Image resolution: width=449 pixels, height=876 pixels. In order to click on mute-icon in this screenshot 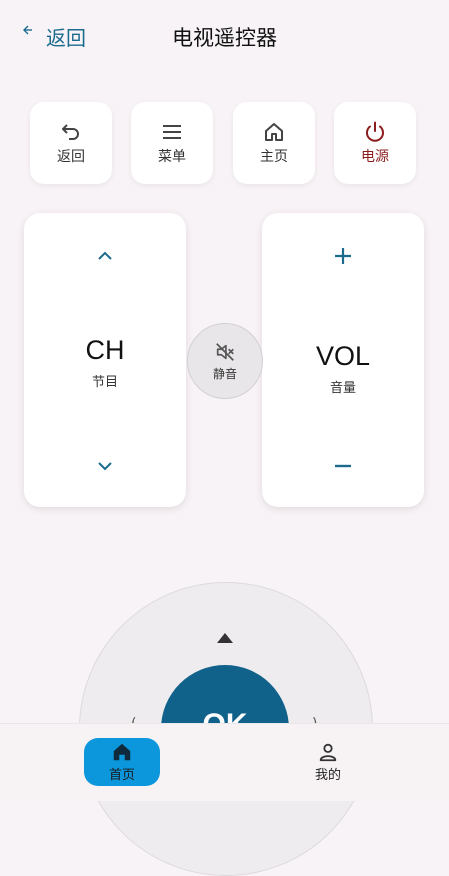, I will do `click(225, 351)`.